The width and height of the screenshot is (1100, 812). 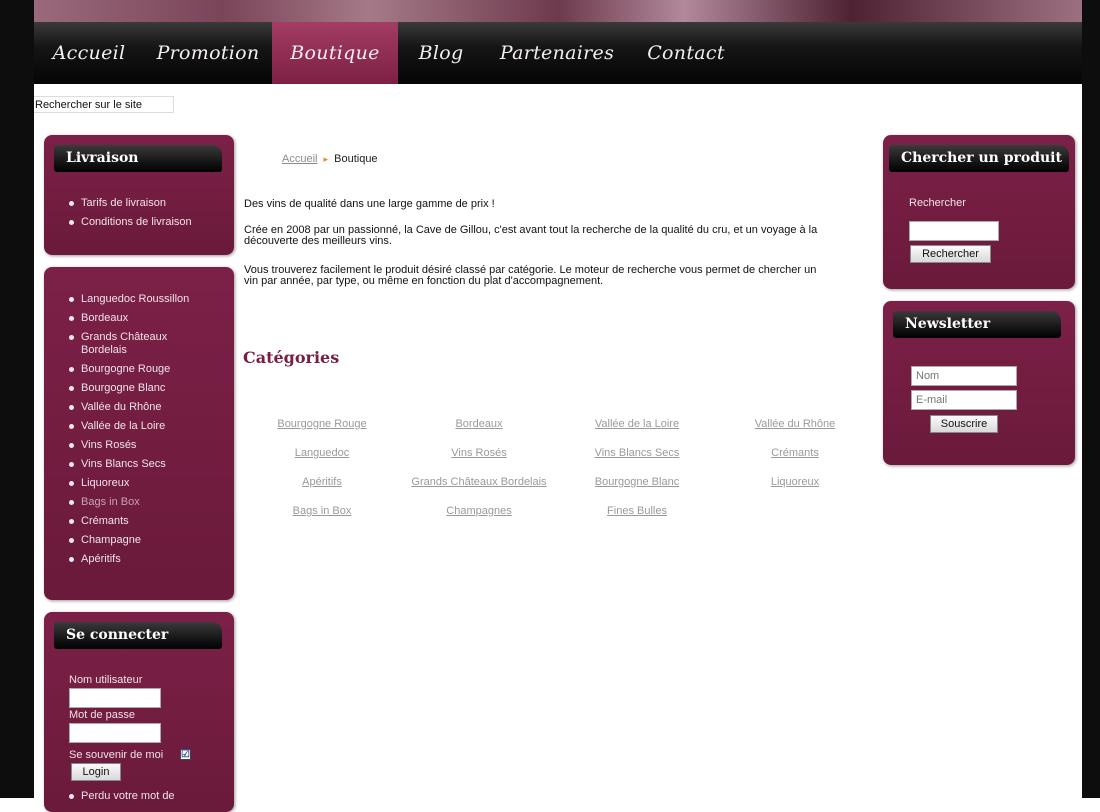 I want to click on sidebar-item-champagne: Champagne, so click(x=146, y=540).